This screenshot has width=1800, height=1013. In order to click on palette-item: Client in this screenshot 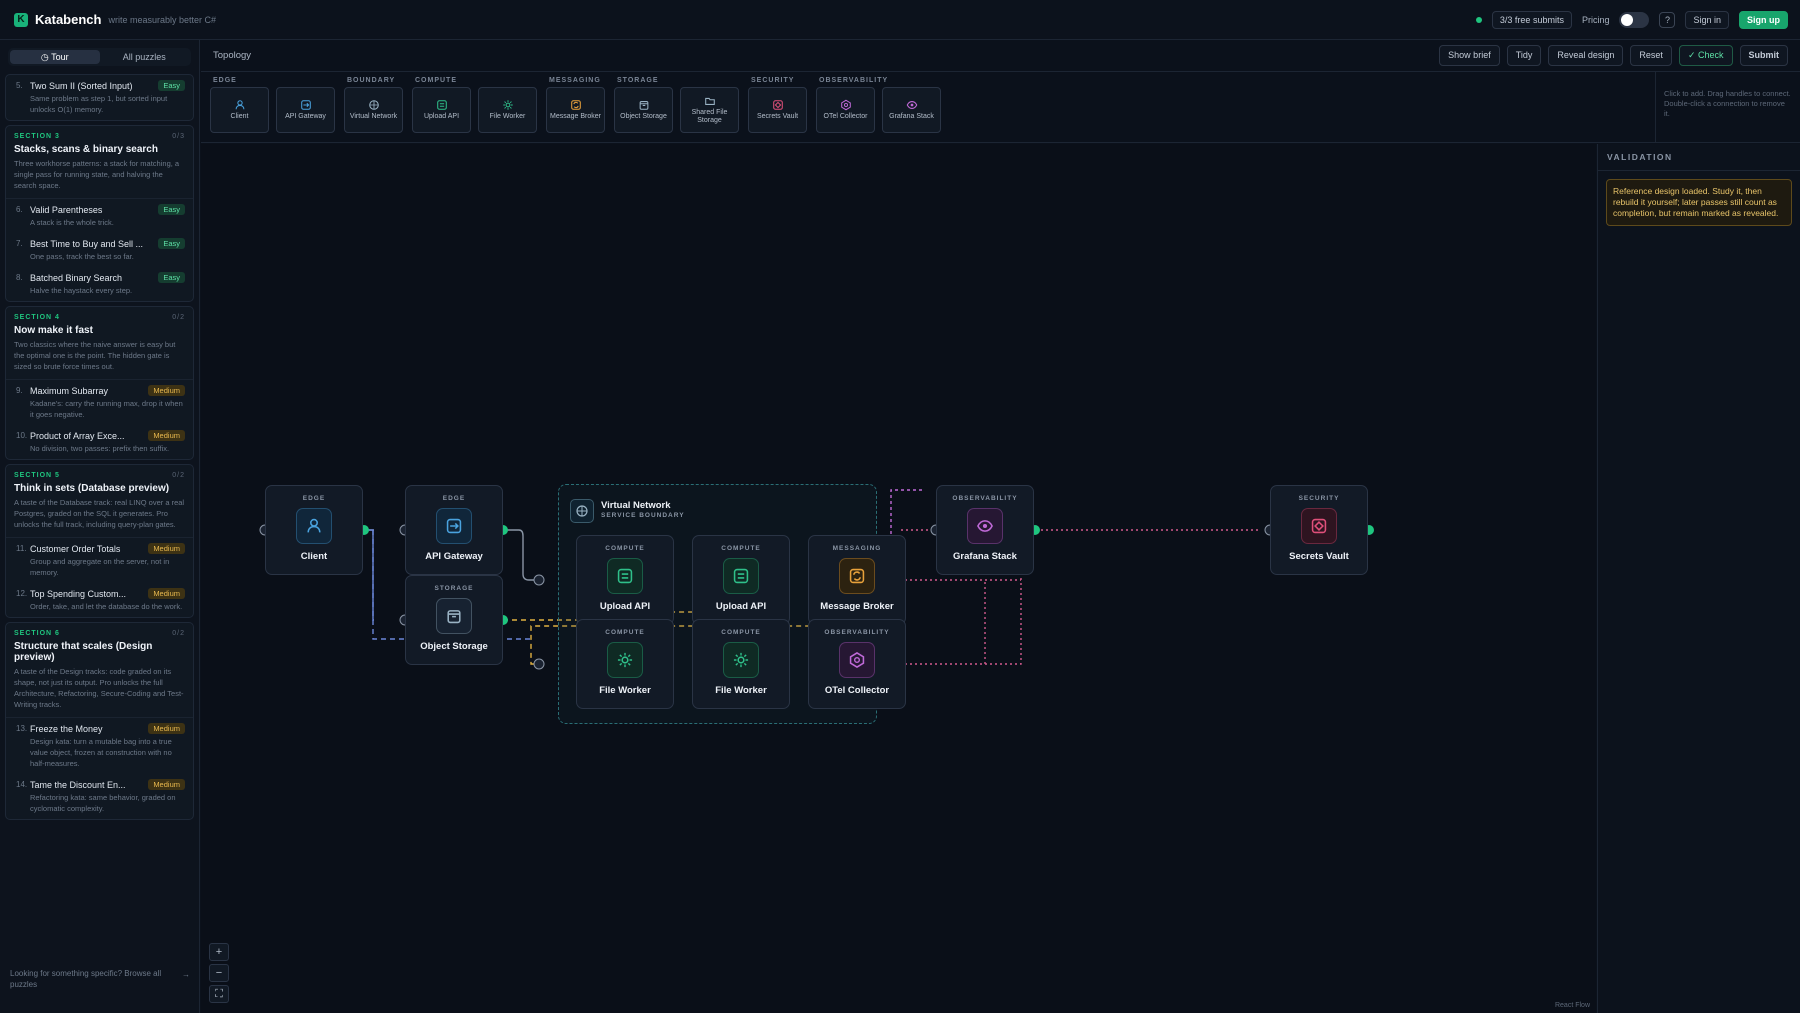, I will do `click(239, 110)`.